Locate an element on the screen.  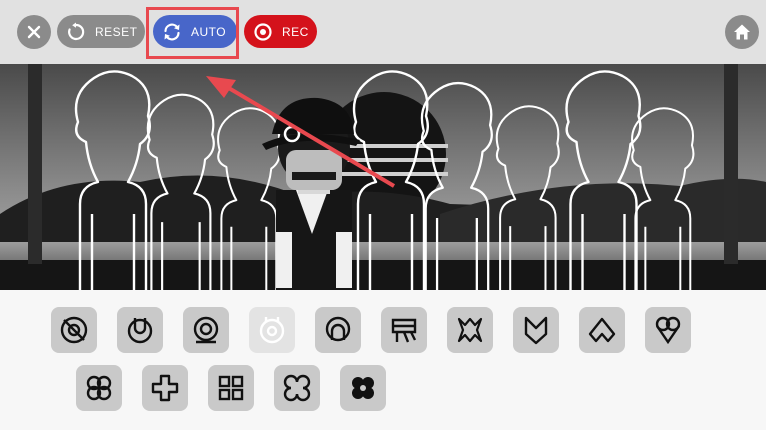
effect-3-icon is located at coordinates (470, 330).